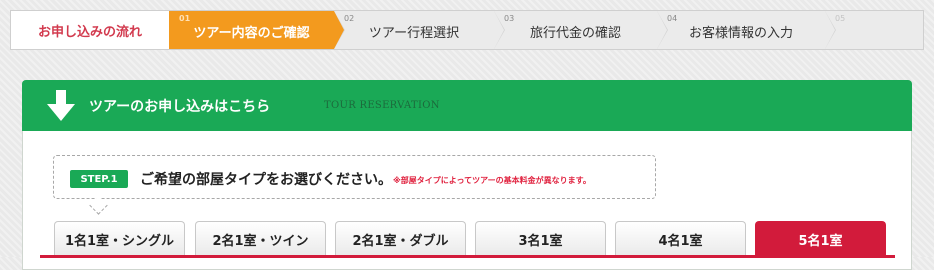  I want to click on progress-step-3: 03 旅行代金の確認, so click(581, 30).